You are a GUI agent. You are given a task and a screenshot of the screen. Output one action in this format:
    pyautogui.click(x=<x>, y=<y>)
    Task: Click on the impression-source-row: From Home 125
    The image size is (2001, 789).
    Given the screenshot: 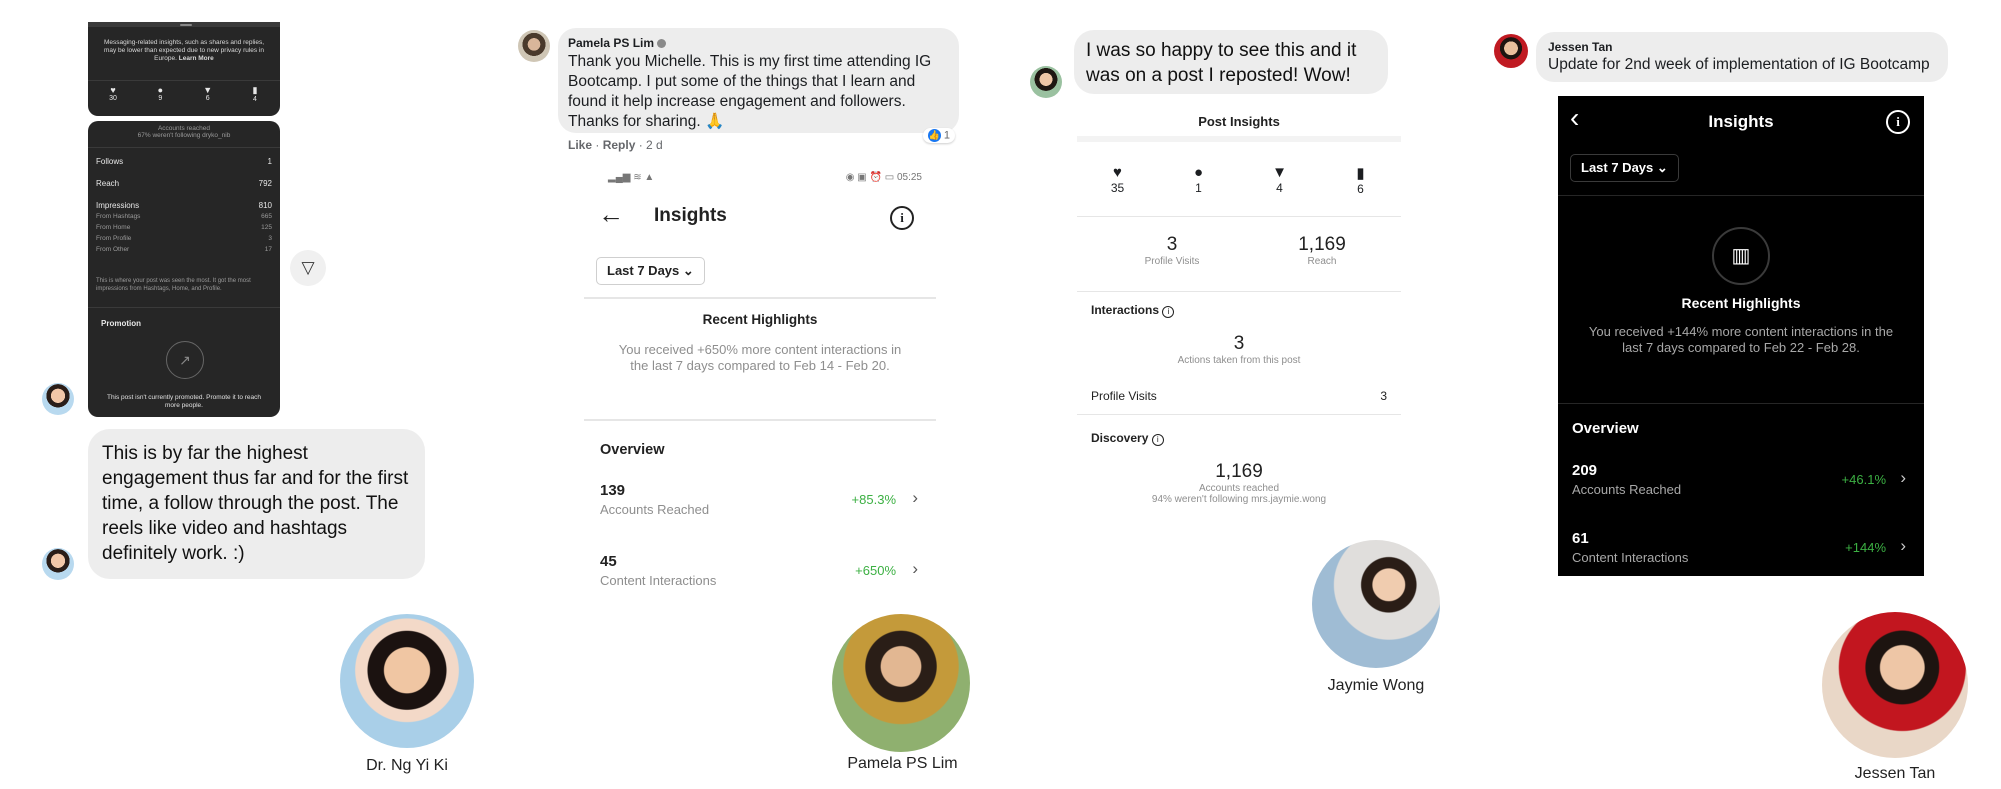 What is the action you would take?
    pyautogui.click(x=184, y=227)
    